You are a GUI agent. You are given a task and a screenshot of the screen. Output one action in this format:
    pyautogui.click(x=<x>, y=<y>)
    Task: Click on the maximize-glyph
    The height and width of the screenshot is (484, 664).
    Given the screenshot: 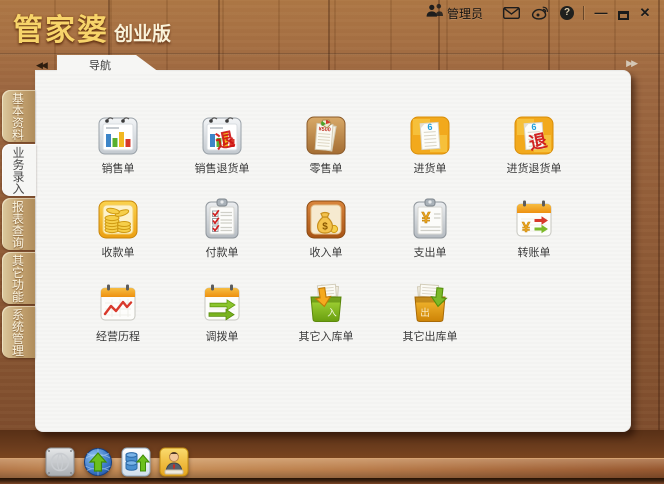 What is the action you would take?
    pyautogui.click(x=623, y=15)
    